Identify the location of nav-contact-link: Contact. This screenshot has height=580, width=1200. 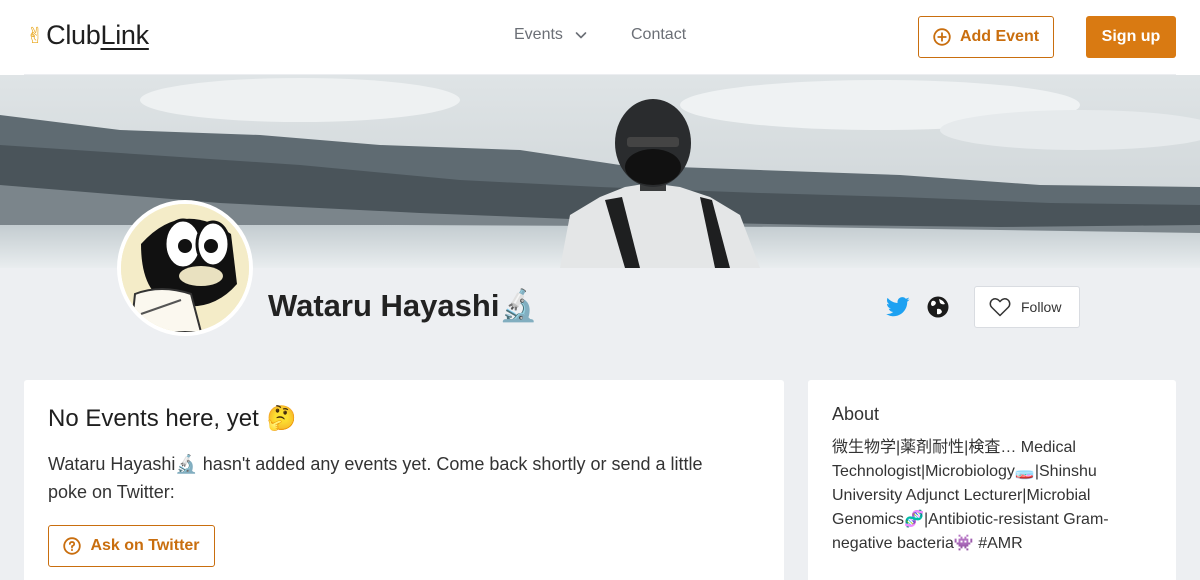
(658, 35).